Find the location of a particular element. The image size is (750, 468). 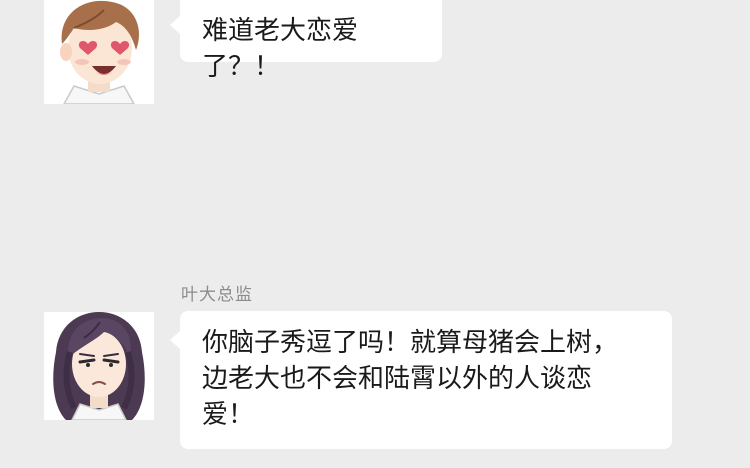

message-bubble: 难道老大恋爱了？！ is located at coordinates (306, 41).